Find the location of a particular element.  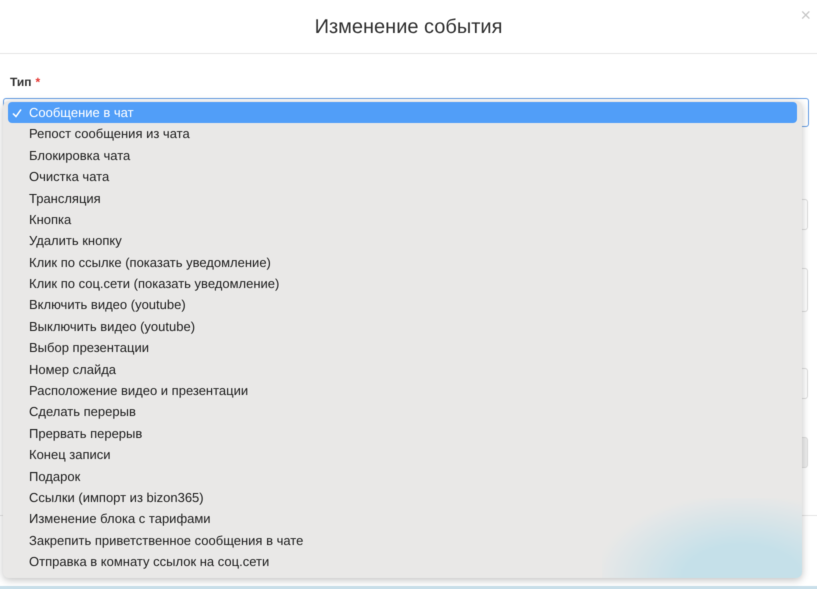

required-mark: * is located at coordinates (38, 82).